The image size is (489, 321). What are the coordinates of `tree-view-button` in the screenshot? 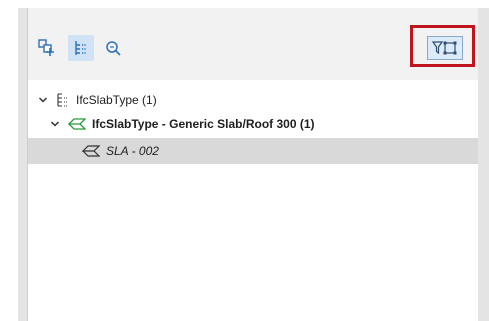 It's located at (81, 48).